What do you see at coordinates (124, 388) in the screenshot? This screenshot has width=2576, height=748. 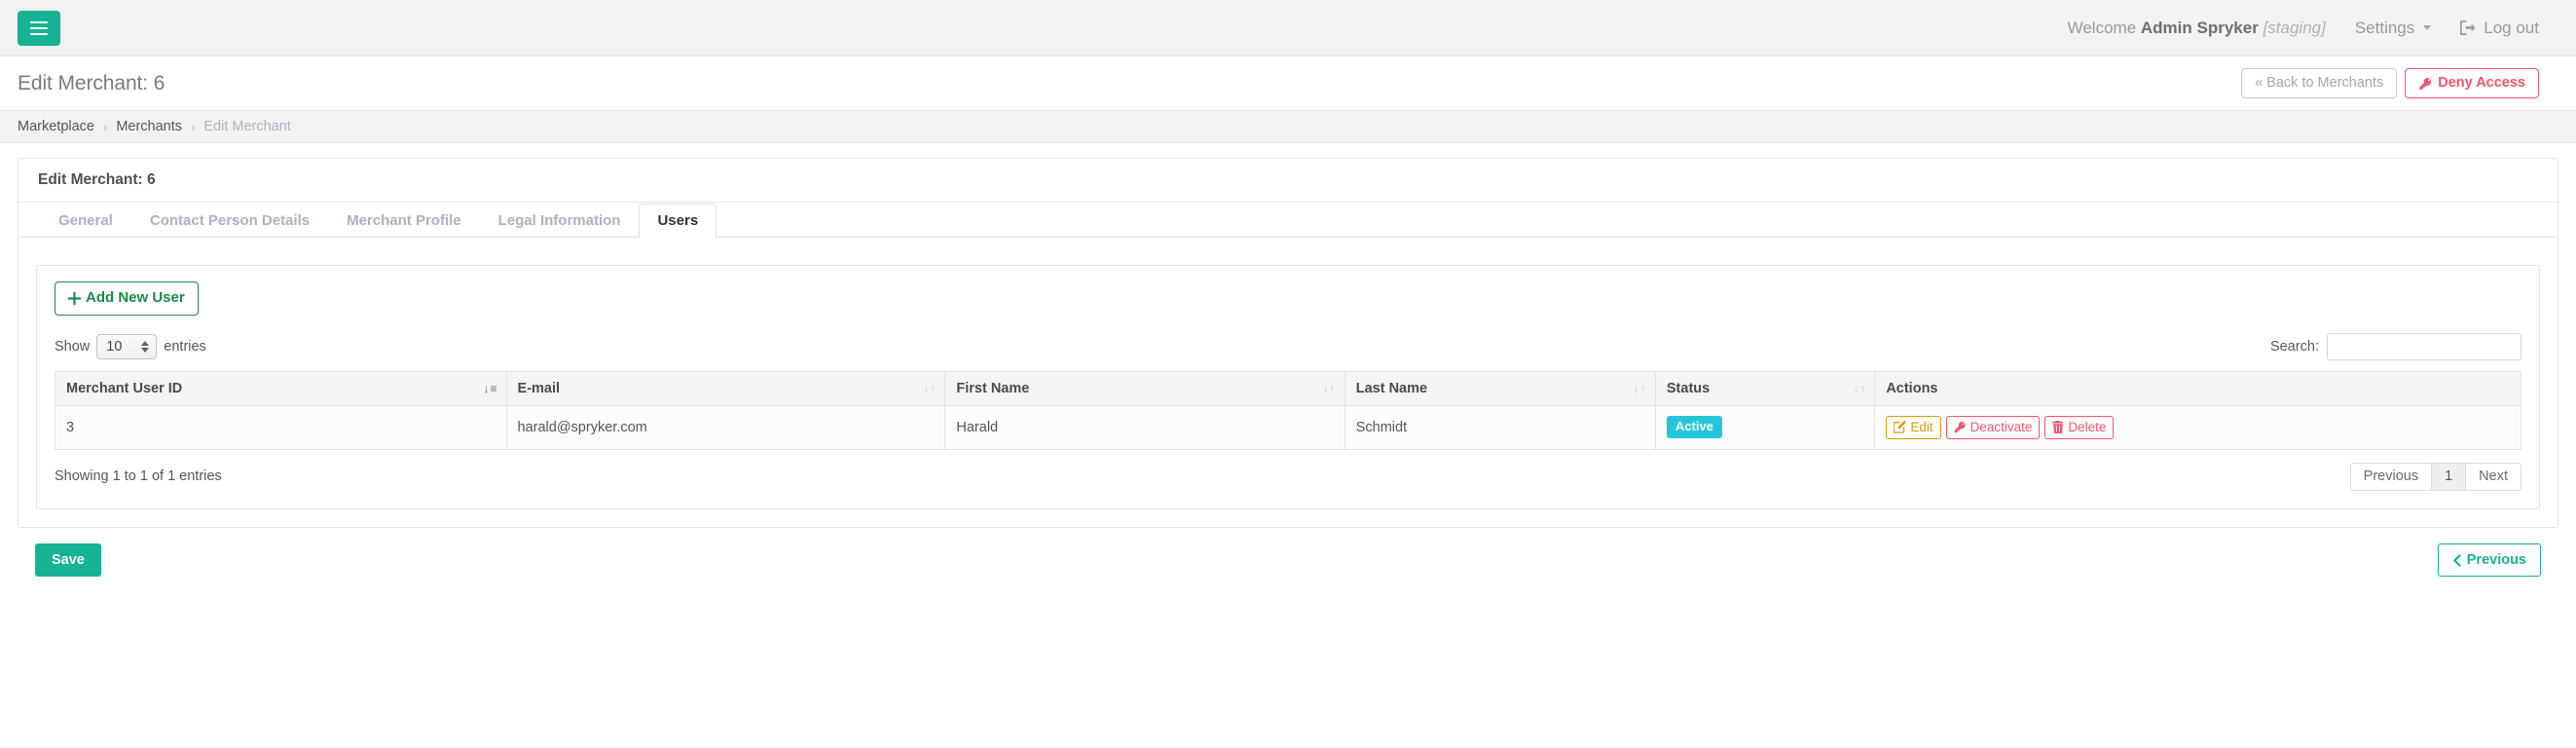 I see `column-label: Merchant User ID` at bounding box center [124, 388].